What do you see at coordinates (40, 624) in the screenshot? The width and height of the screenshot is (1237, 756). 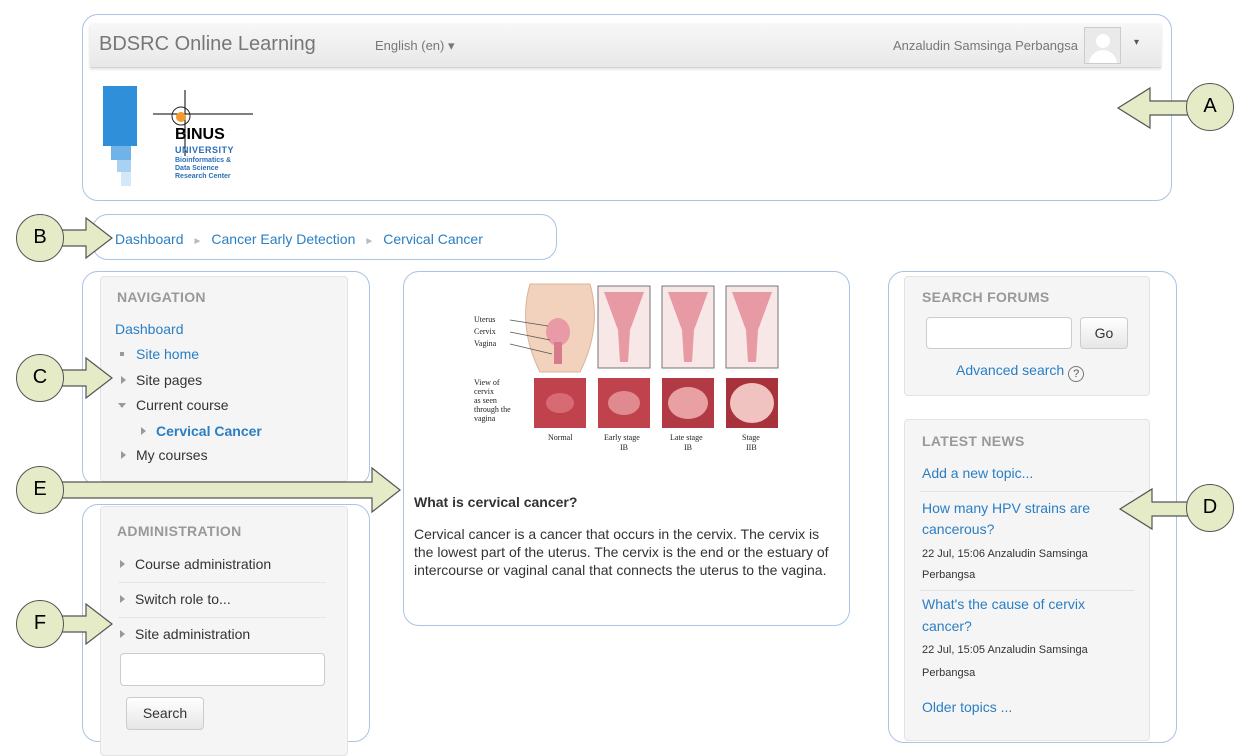 I see `callout-f: F` at bounding box center [40, 624].